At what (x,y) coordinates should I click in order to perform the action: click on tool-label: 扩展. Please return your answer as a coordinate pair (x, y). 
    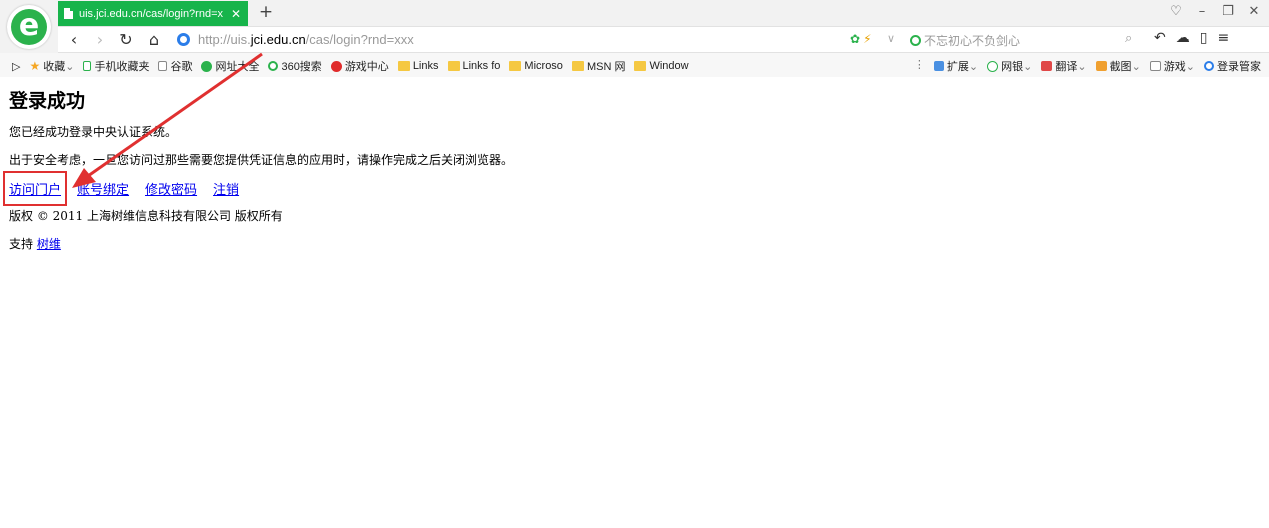
    Looking at the image, I should click on (957, 67).